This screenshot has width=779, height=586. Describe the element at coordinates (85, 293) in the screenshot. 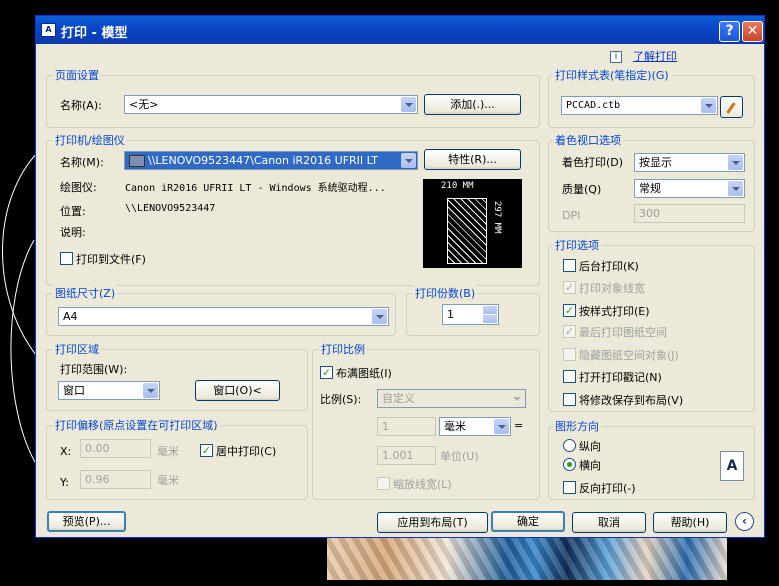

I see `paper-size-label: 图纸尺寸(Z)` at that location.